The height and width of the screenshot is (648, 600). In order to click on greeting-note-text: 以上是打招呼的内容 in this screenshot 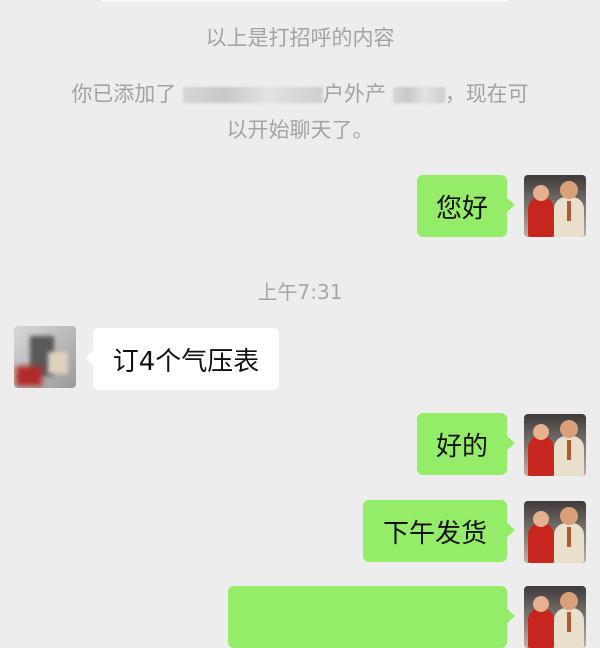, I will do `click(300, 38)`.